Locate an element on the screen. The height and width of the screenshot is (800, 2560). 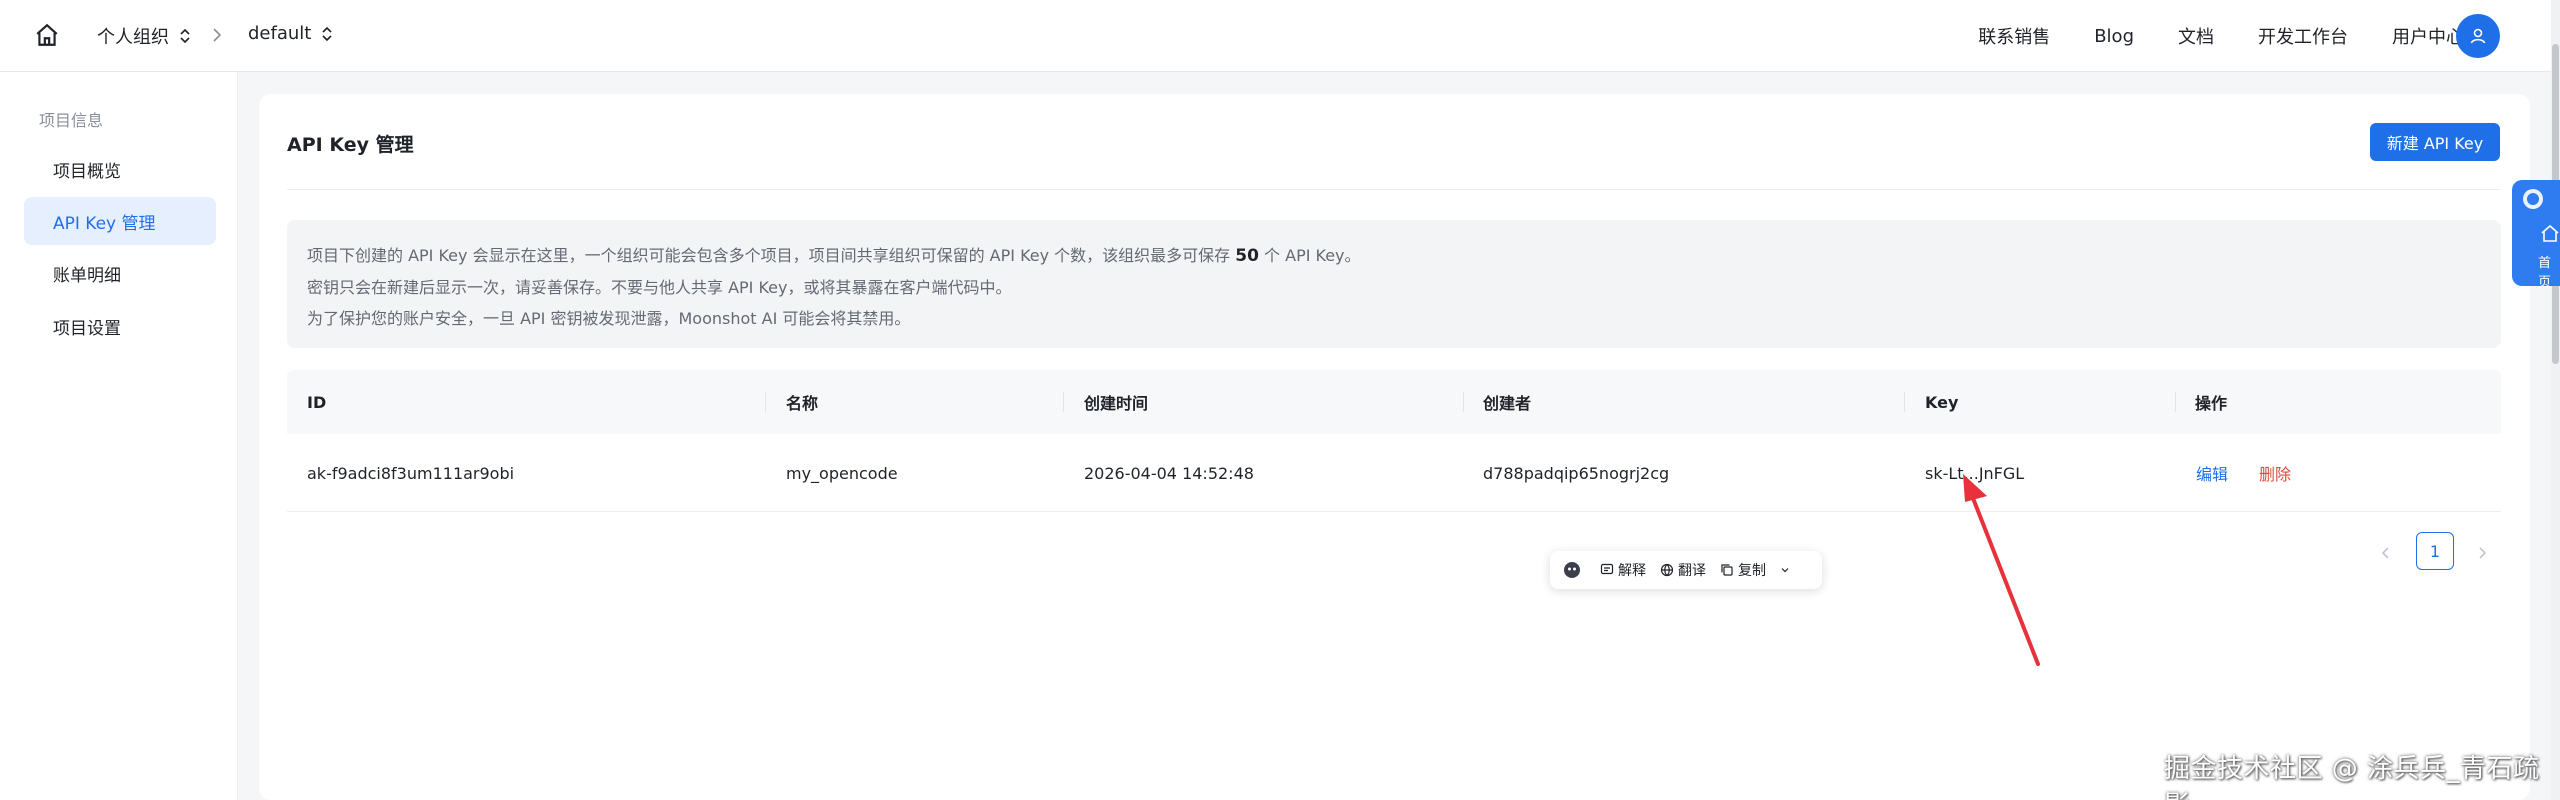
annotation-arrow is located at coordinates (2001, 570).